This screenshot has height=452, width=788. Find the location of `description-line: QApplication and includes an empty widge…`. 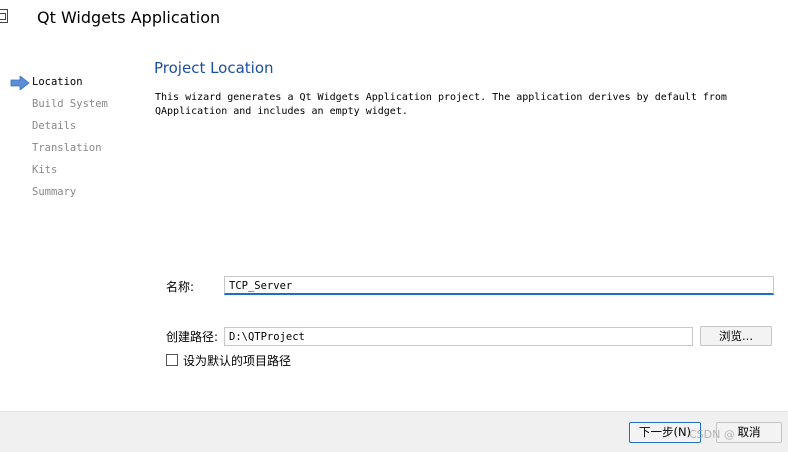

description-line: QApplication and includes an empty widge… is located at coordinates (281, 111).